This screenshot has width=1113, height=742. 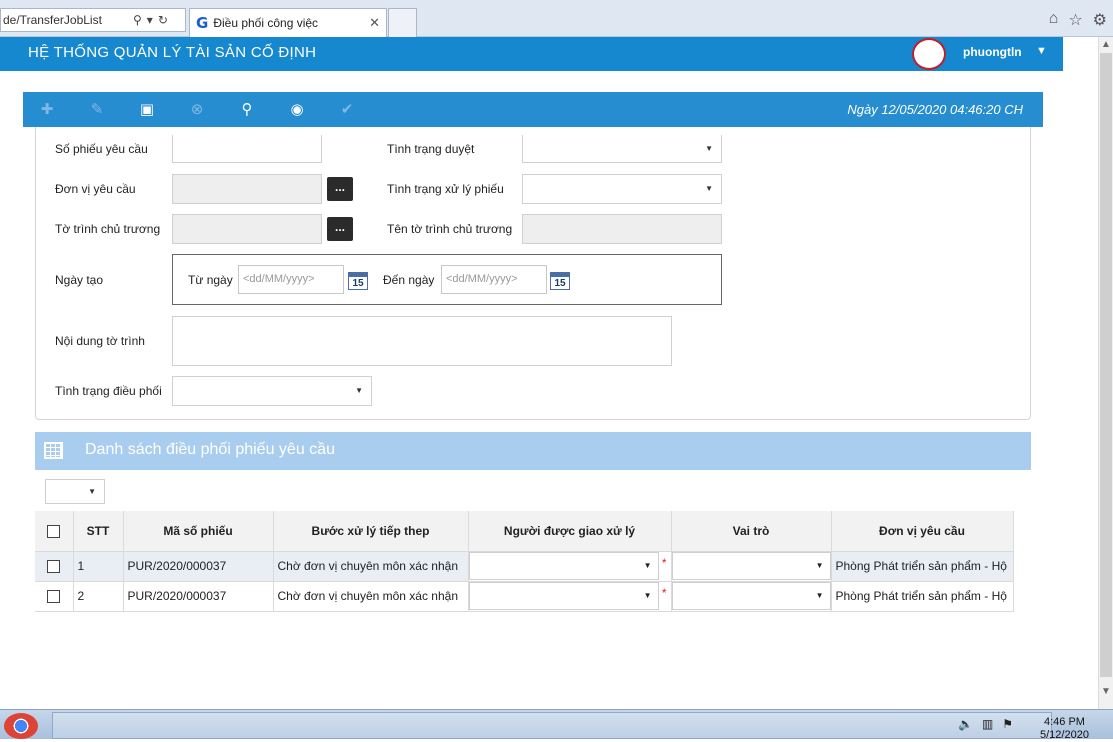 I want to click on stt-cell: 2, so click(x=98, y=596).